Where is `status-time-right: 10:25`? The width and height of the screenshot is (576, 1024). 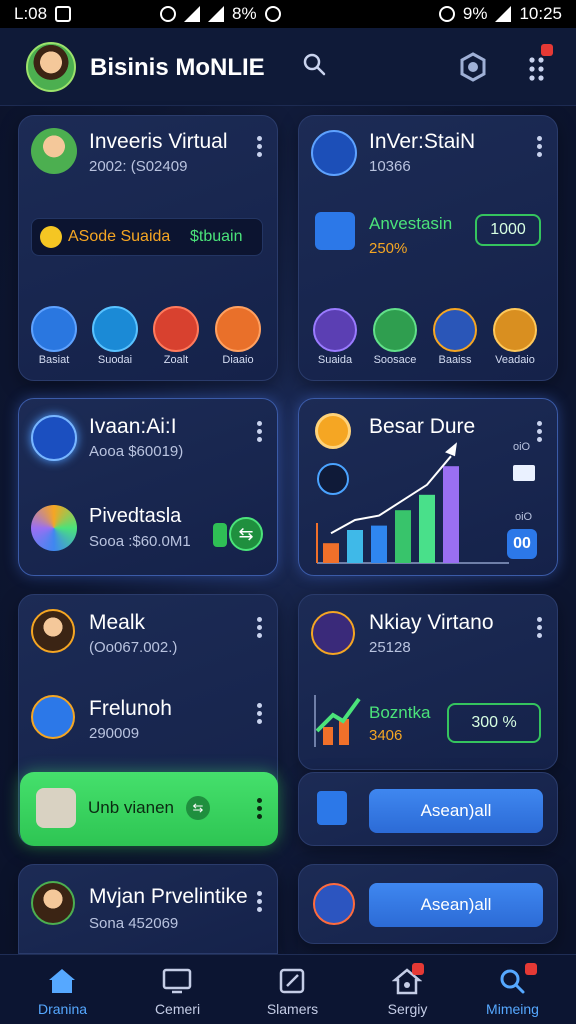 status-time-right: 10:25 is located at coordinates (540, 13).